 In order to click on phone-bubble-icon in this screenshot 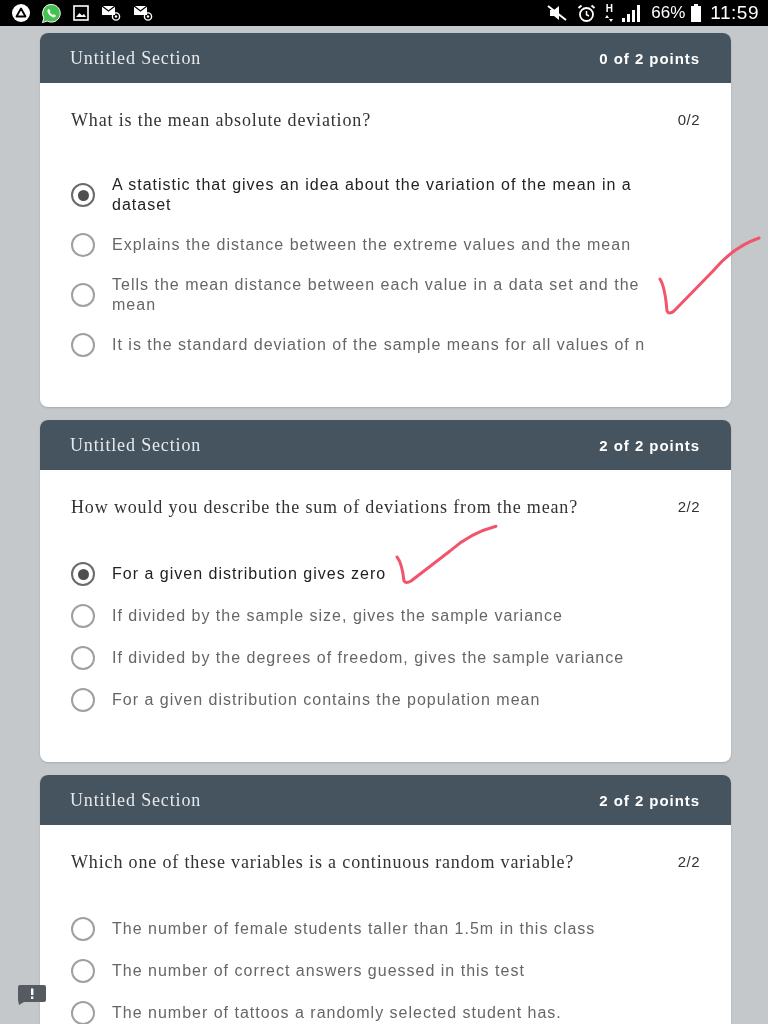, I will do `click(51, 13)`.